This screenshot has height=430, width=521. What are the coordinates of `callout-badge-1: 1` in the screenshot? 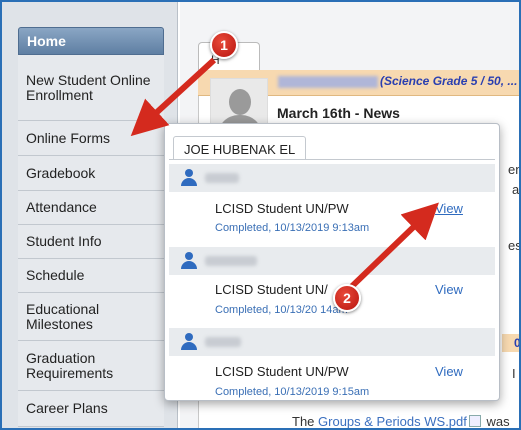 It's located at (224, 45).